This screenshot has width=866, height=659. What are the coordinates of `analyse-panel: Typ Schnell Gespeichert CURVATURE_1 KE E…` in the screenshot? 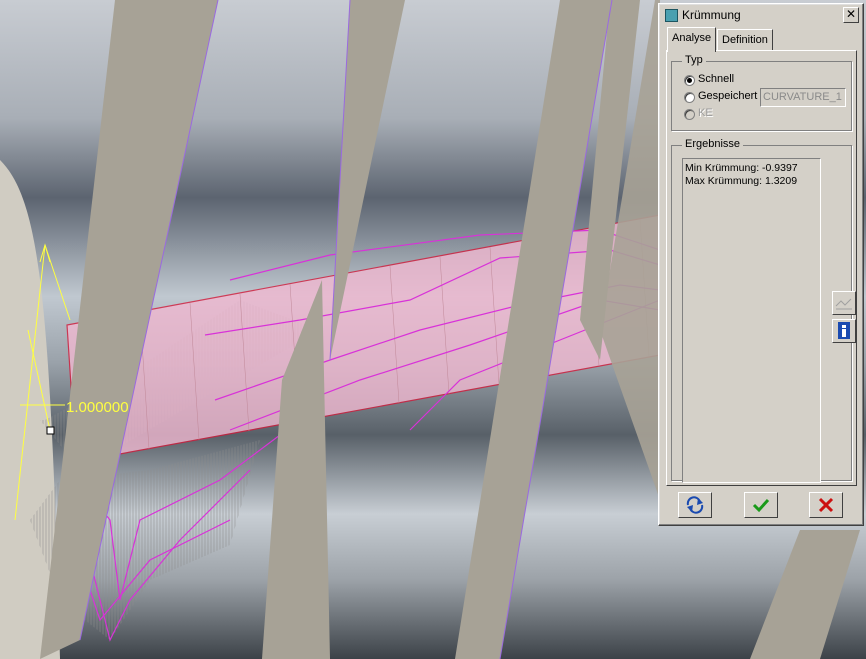 It's located at (761, 268).